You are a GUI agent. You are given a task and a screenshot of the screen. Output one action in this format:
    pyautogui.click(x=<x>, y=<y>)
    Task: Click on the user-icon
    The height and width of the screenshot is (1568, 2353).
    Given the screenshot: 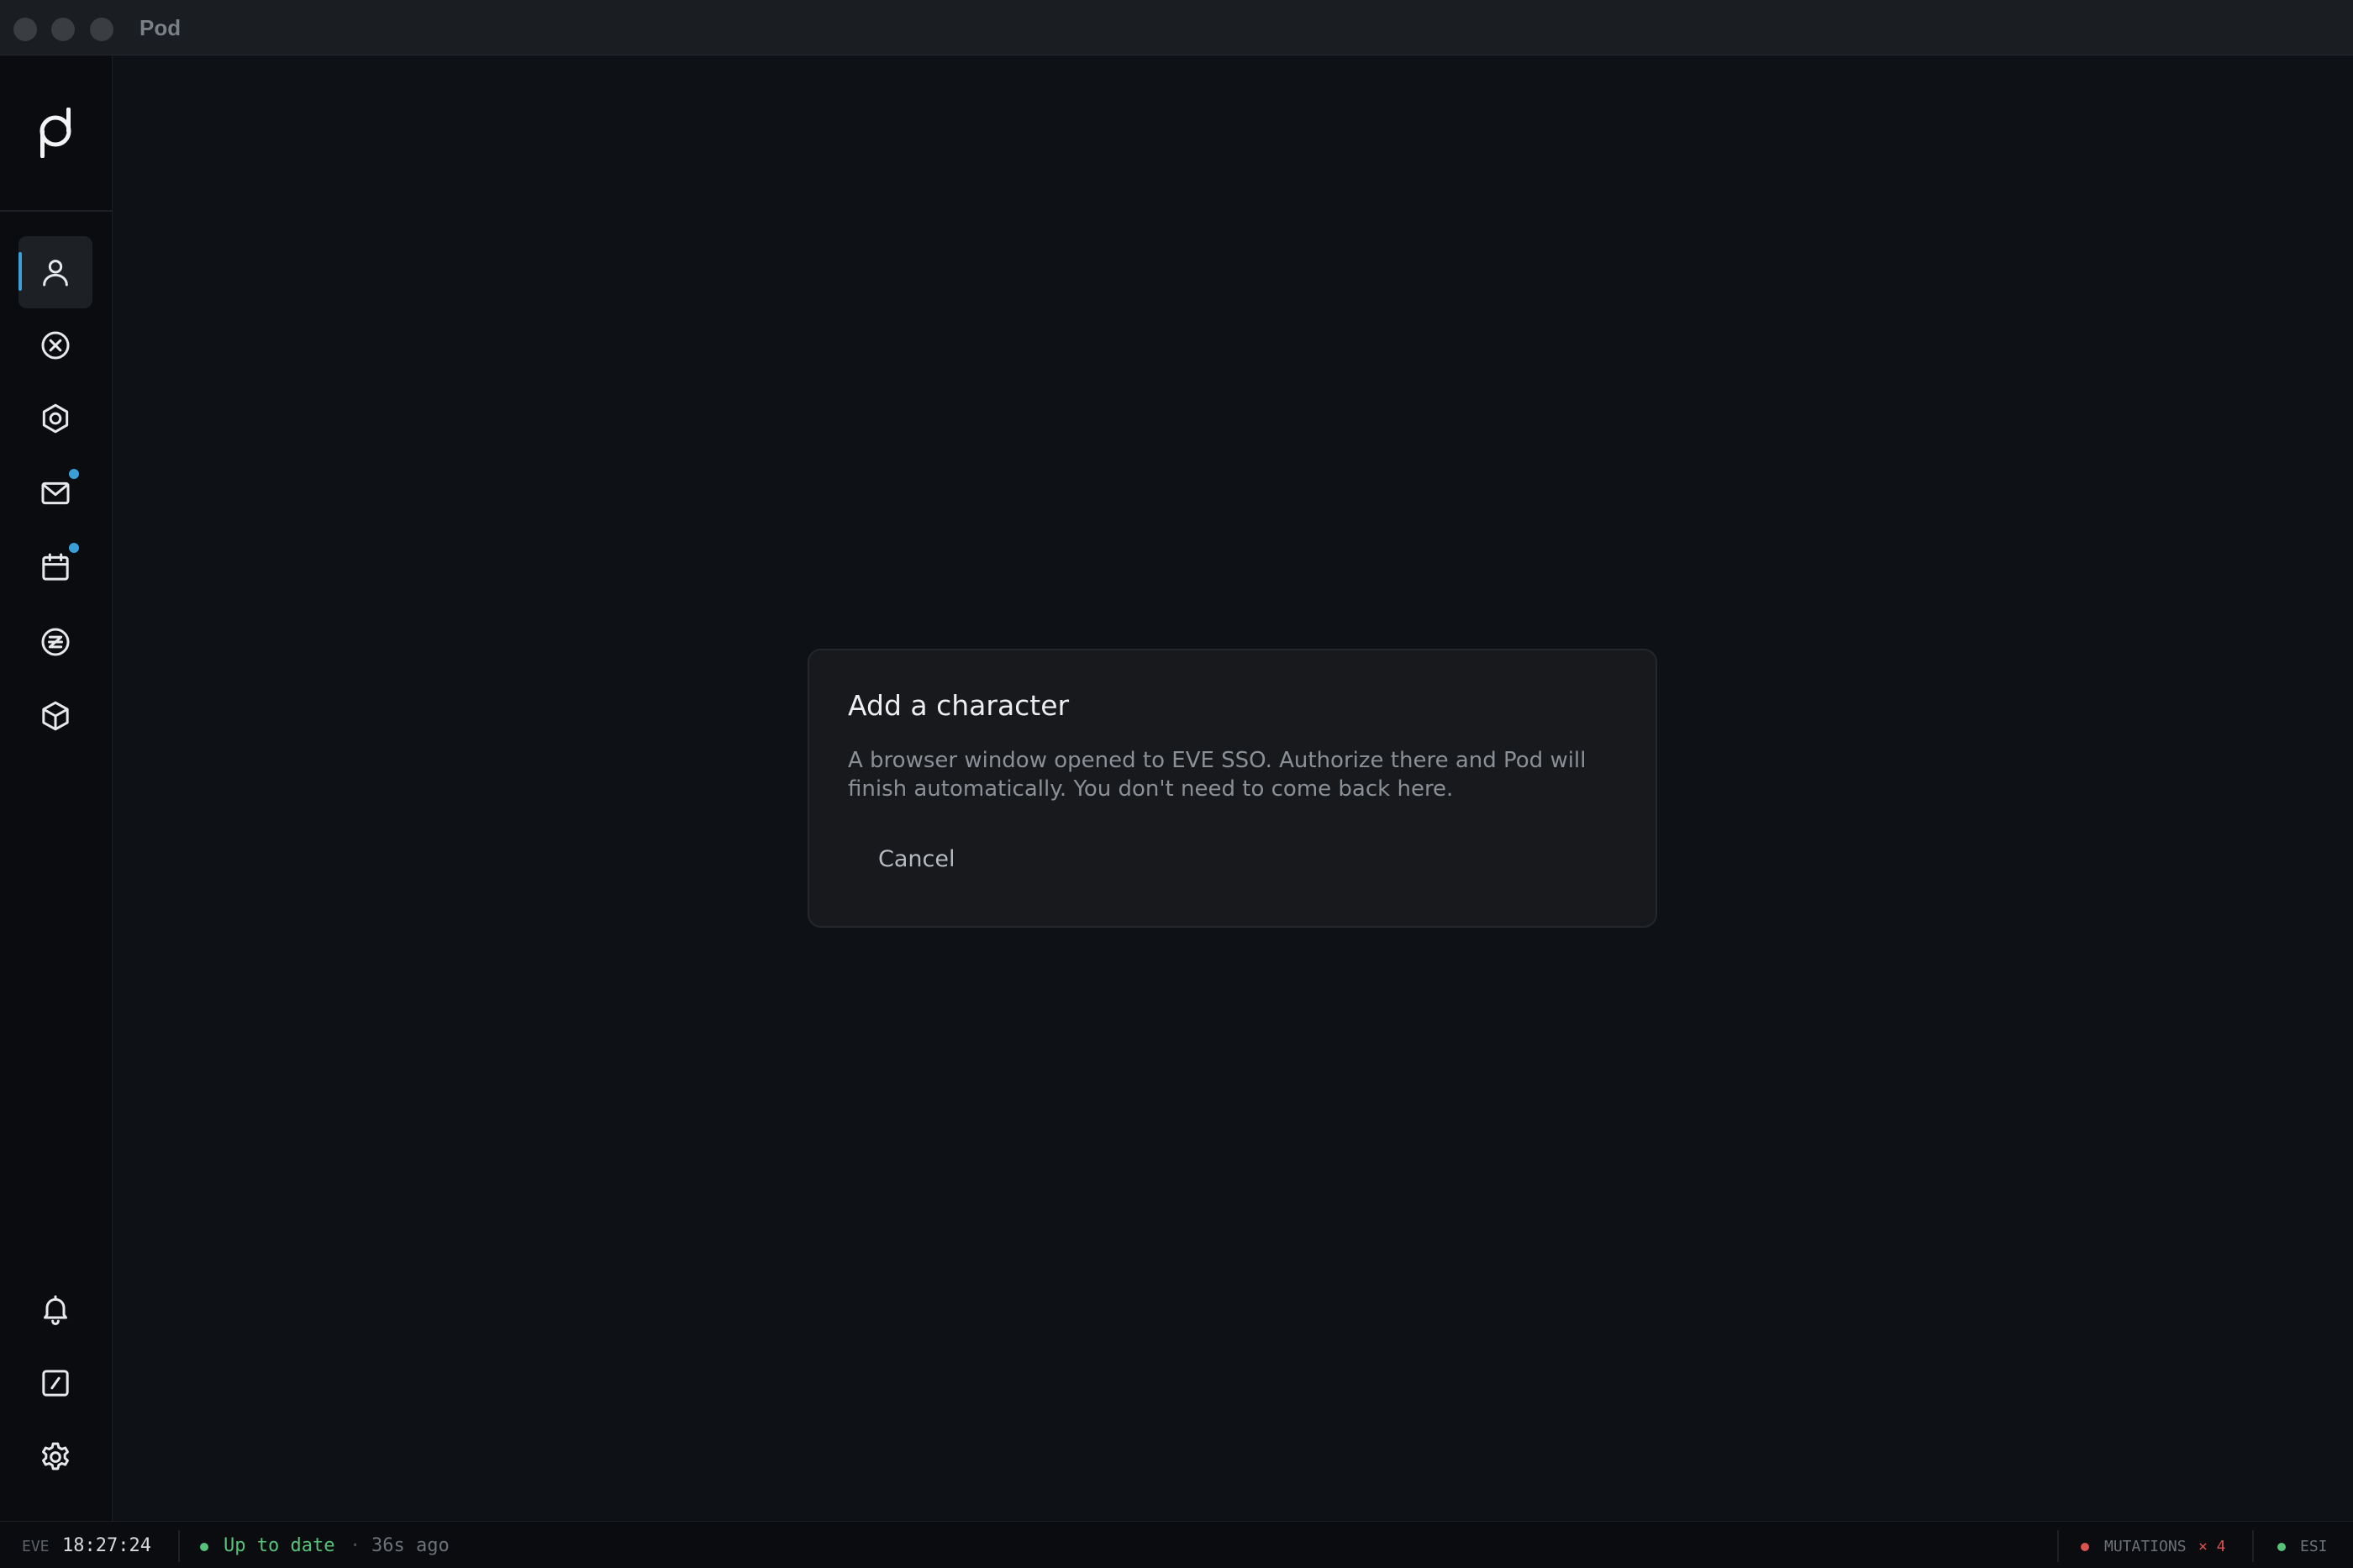 What is the action you would take?
    pyautogui.click(x=55, y=273)
    